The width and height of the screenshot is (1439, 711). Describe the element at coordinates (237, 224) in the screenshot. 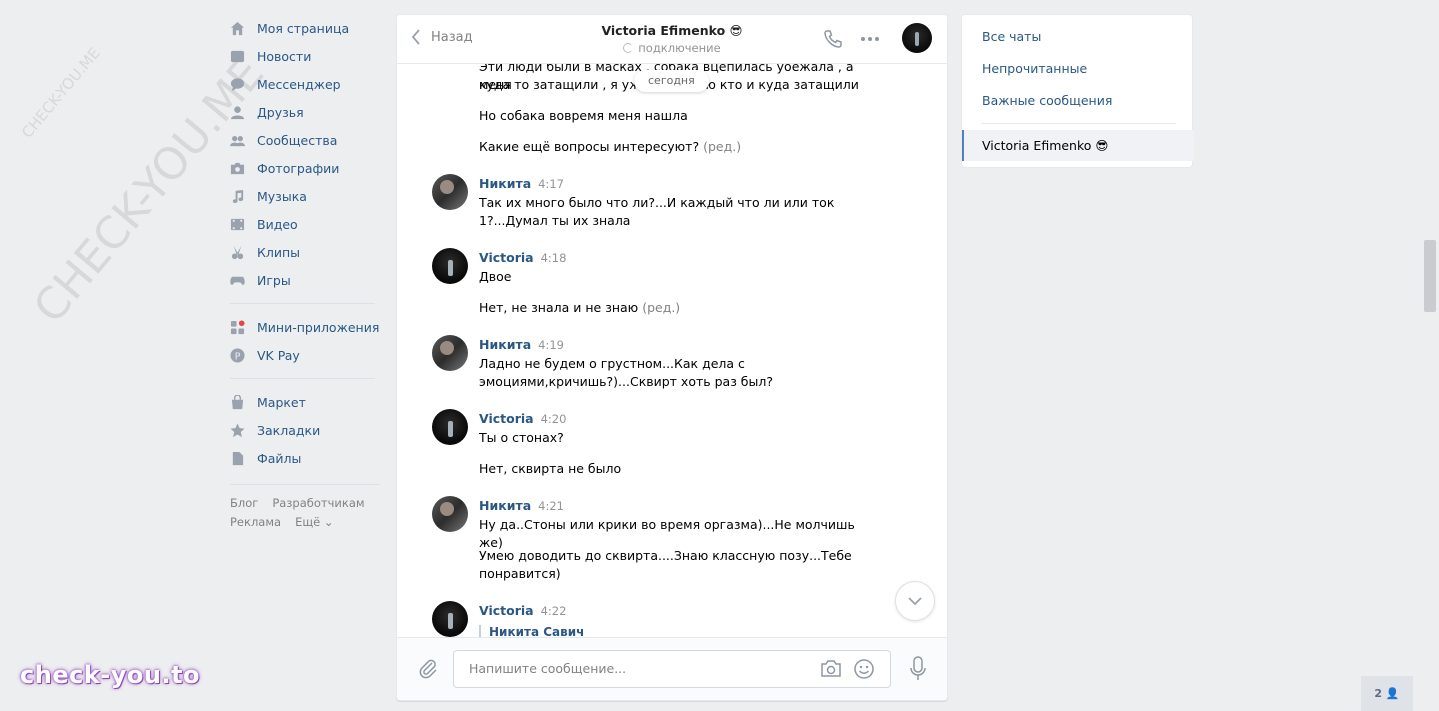

I see `video-icon` at that location.